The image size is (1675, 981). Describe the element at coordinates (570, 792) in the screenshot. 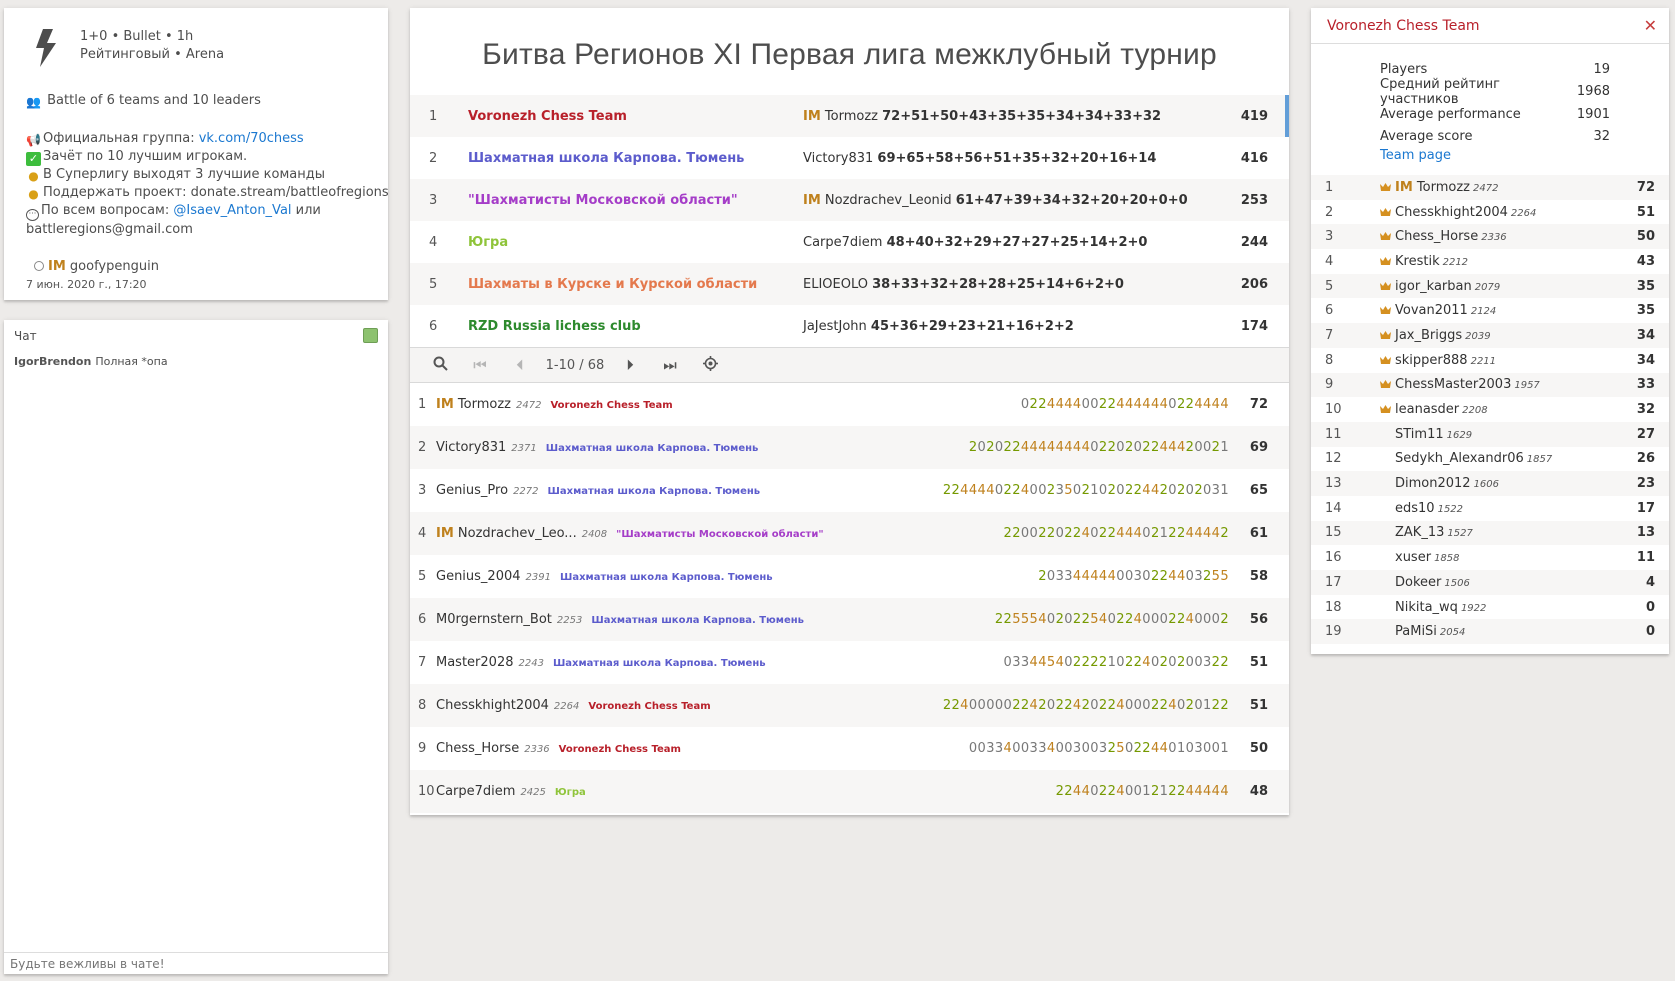

I see `player-team: Югра` at that location.